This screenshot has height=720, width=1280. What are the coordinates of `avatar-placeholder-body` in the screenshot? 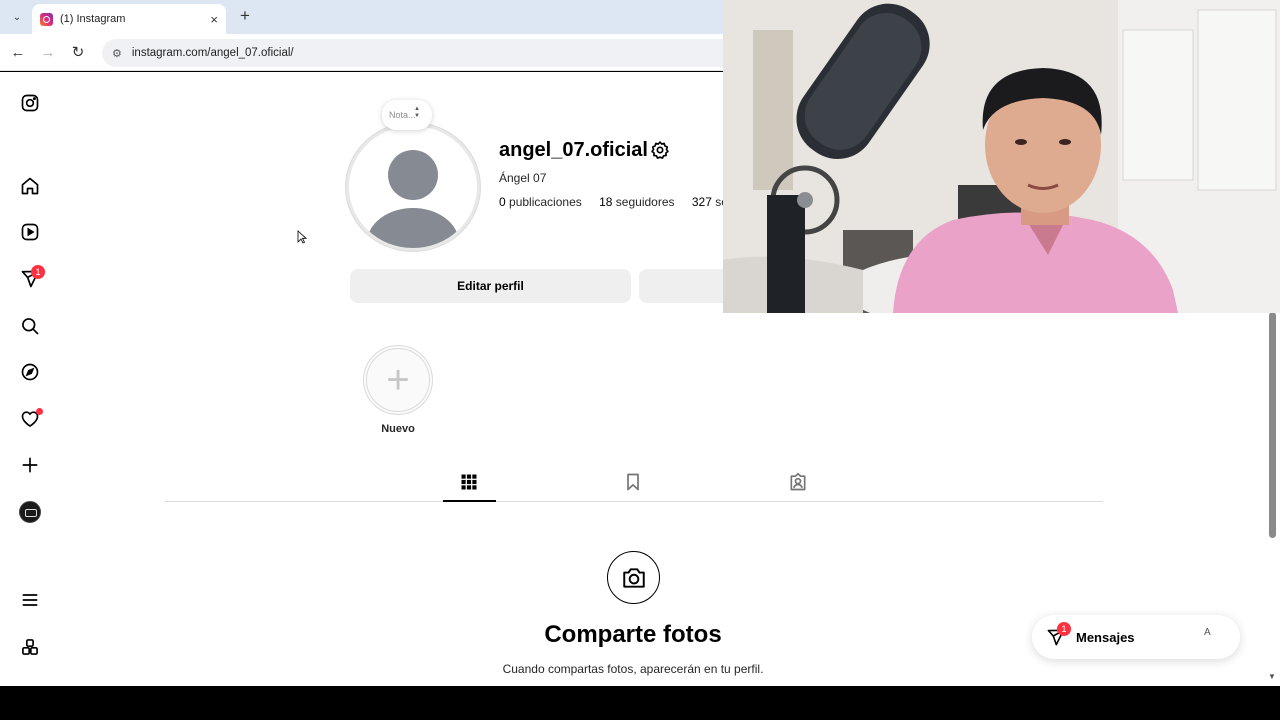 It's located at (413, 228).